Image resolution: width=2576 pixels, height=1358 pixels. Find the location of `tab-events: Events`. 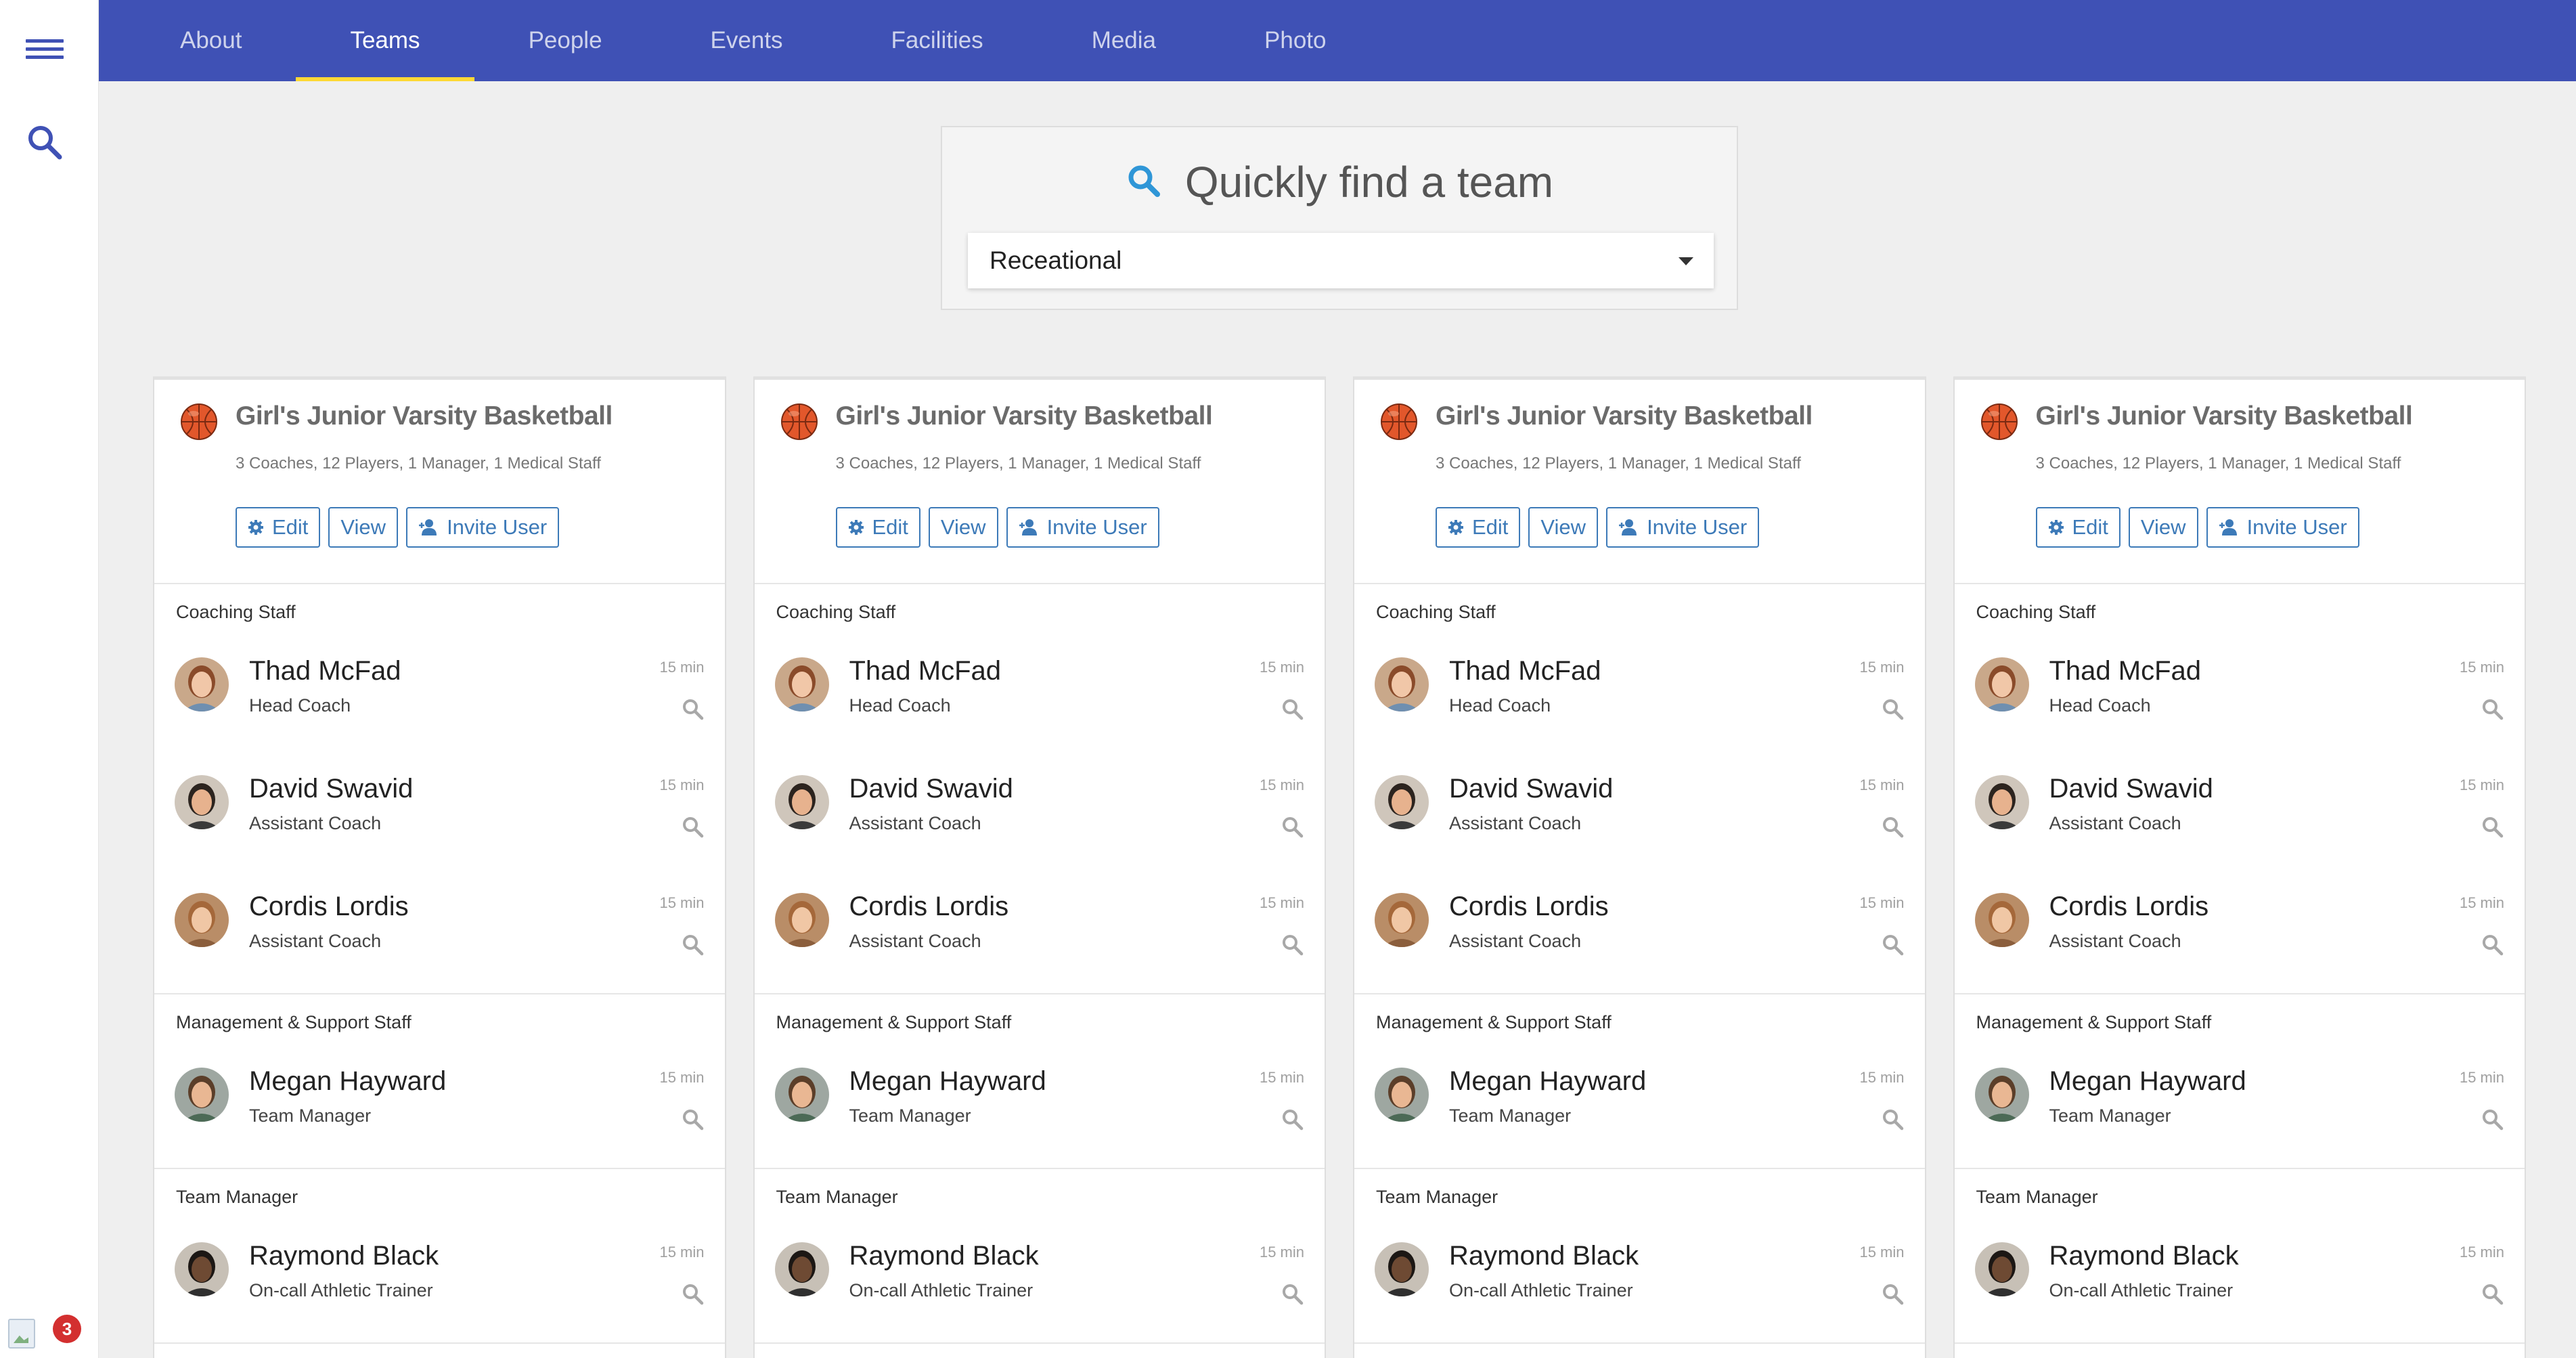

tab-events: Events is located at coordinates (747, 40).